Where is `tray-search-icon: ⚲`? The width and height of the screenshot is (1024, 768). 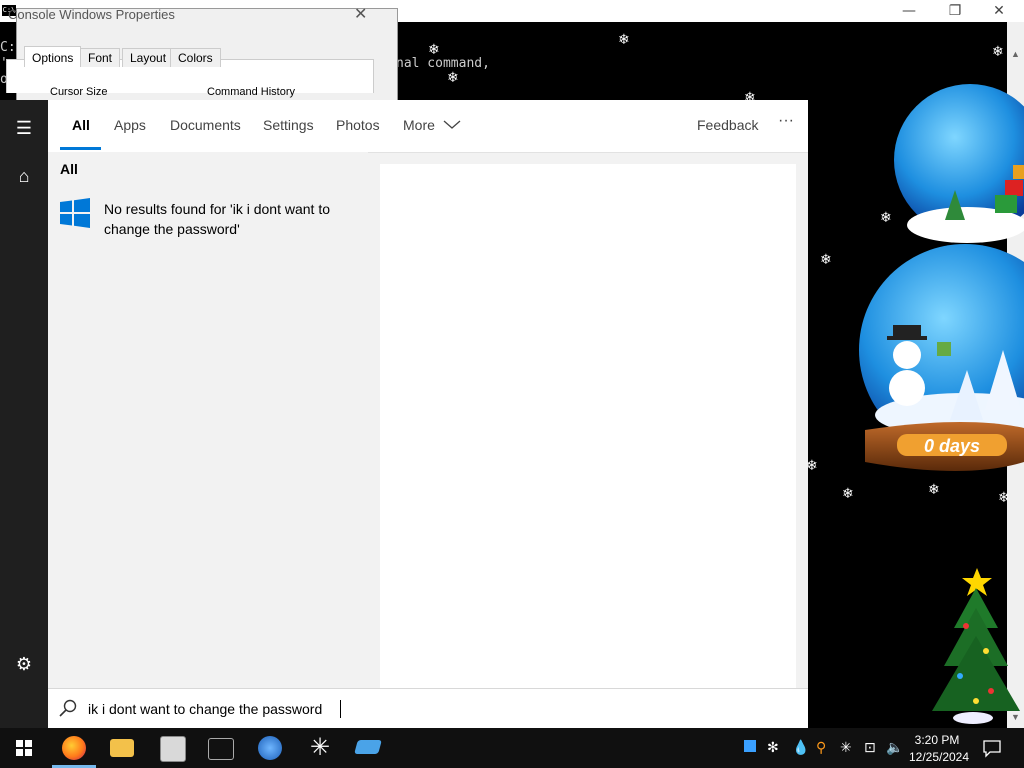 tray-search-icon: ⚲ is located at coordinates (821, 748).